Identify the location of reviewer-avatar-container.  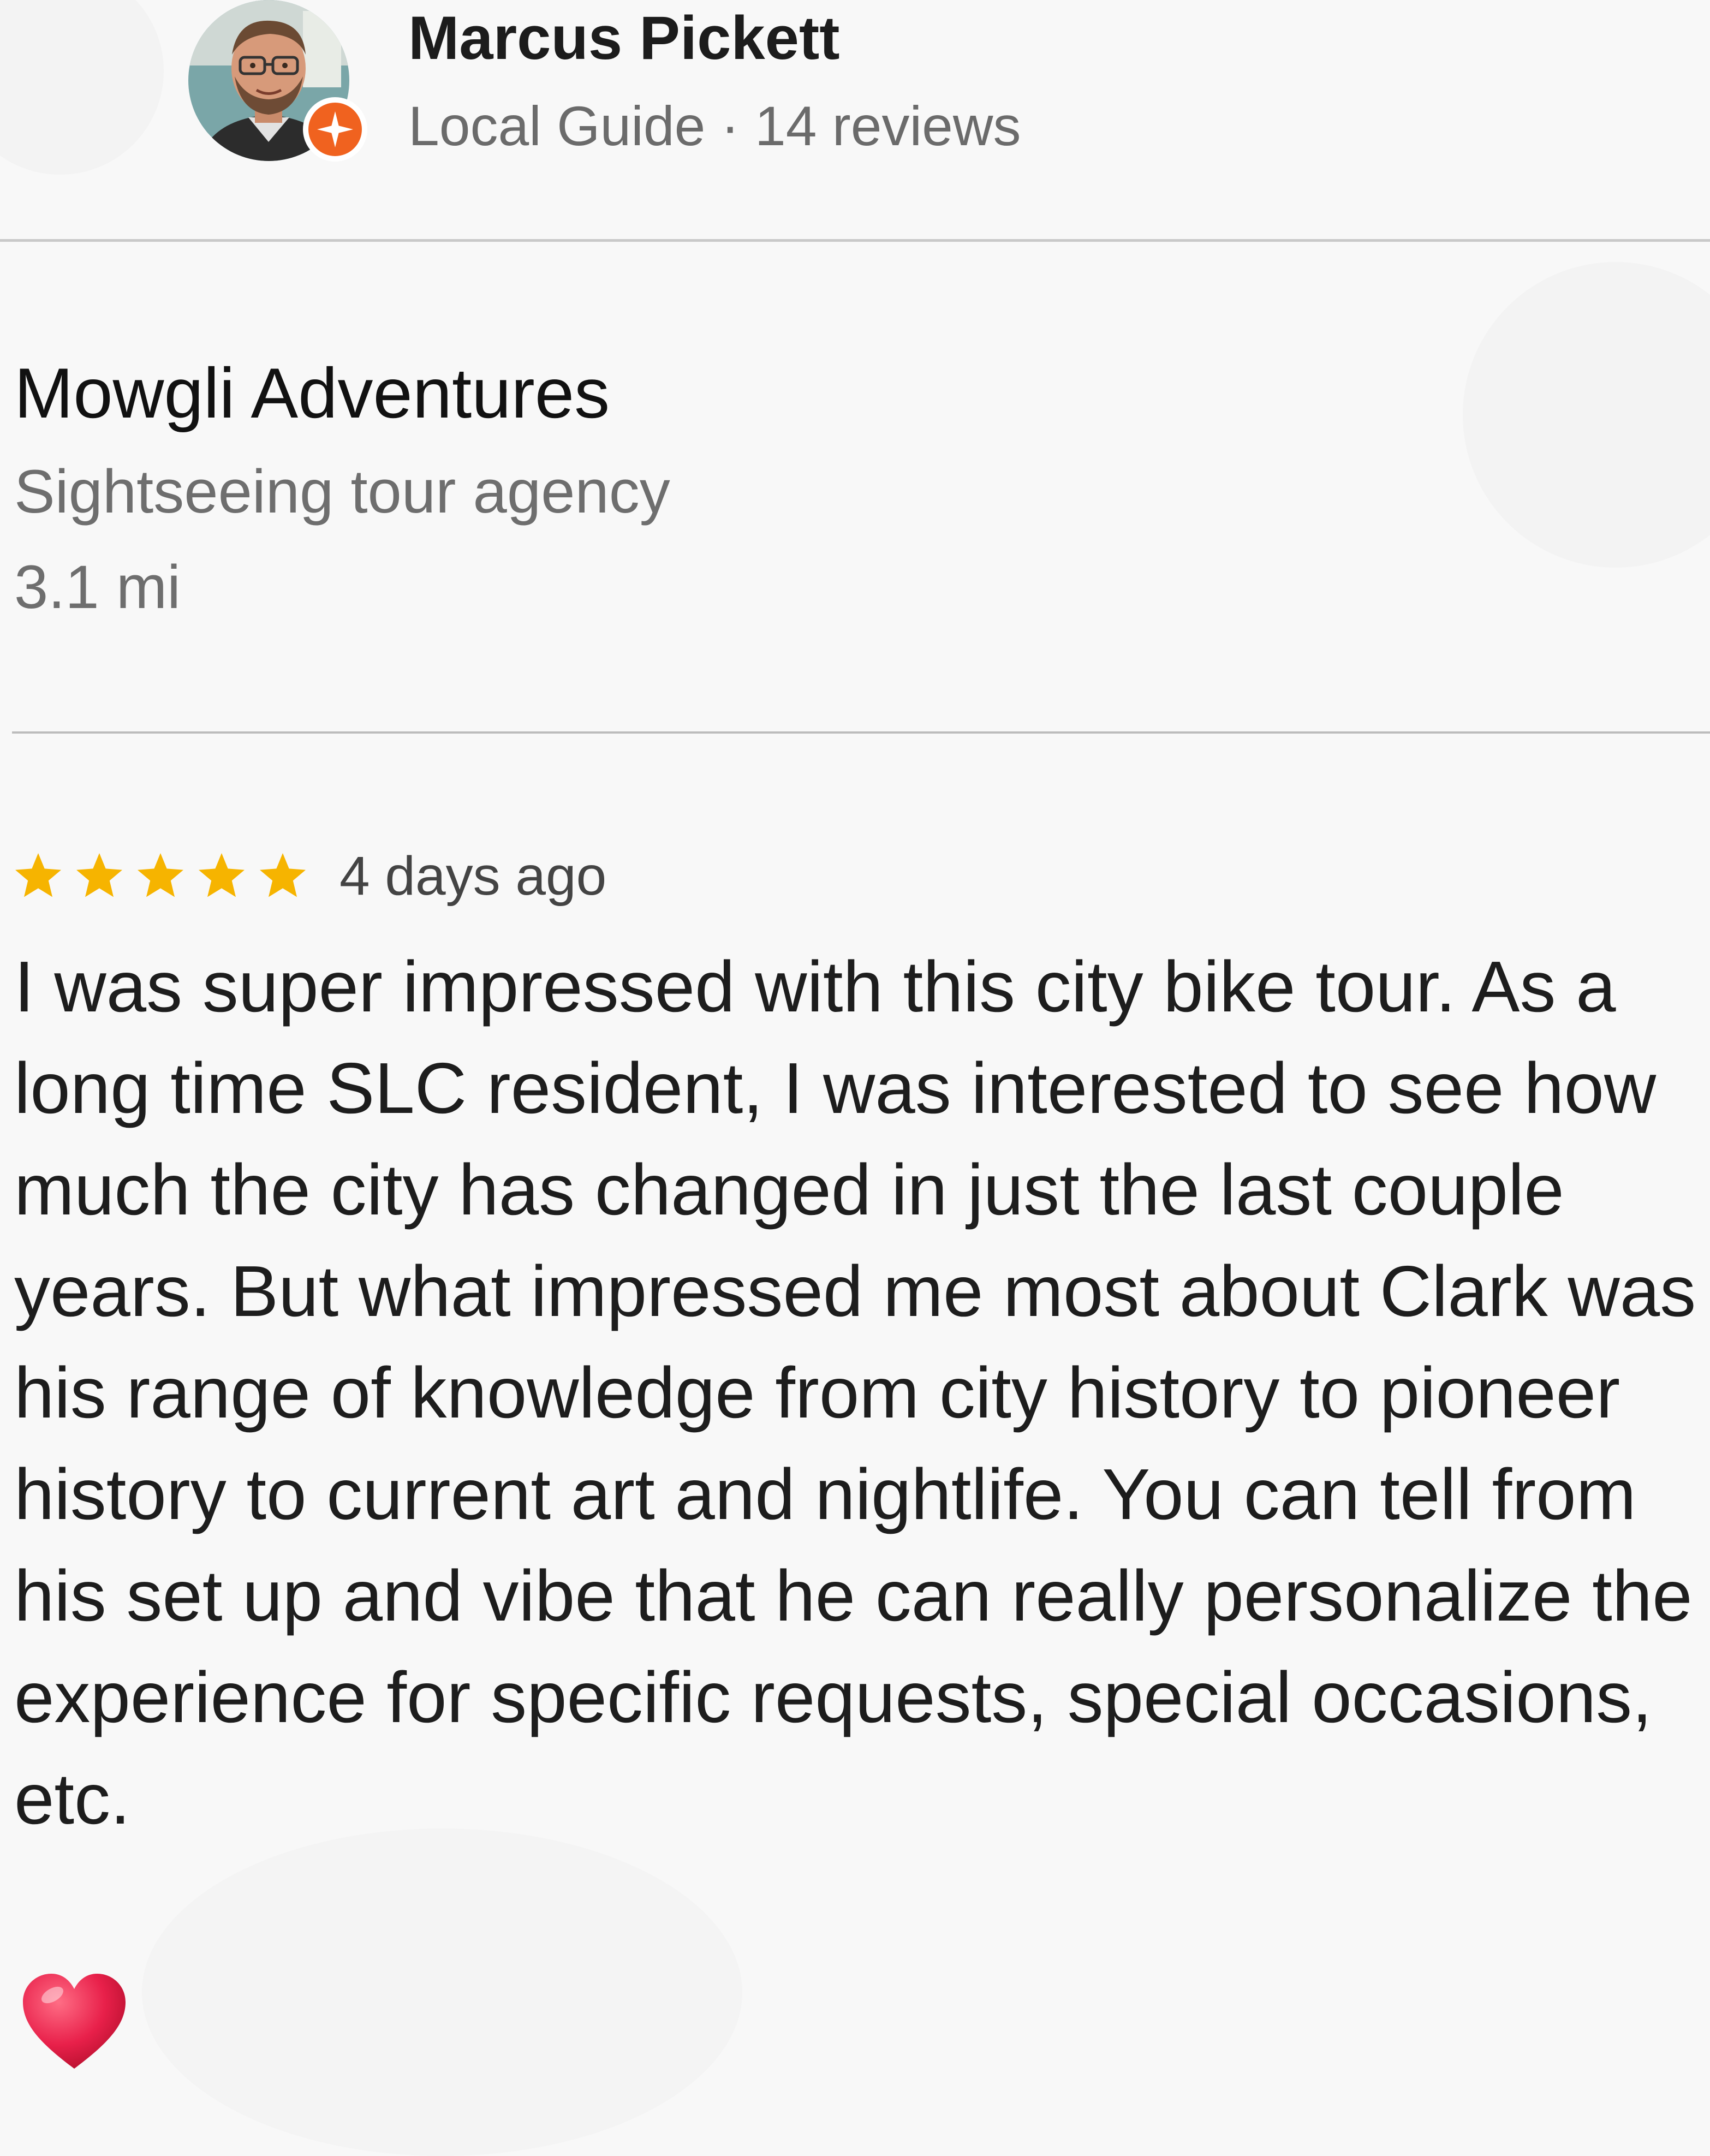
(277, 81).